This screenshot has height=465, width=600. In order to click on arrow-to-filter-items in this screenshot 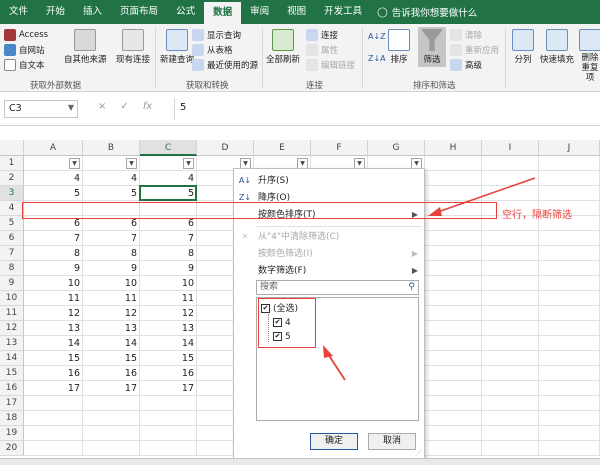, I will do `click(334, 363)`.